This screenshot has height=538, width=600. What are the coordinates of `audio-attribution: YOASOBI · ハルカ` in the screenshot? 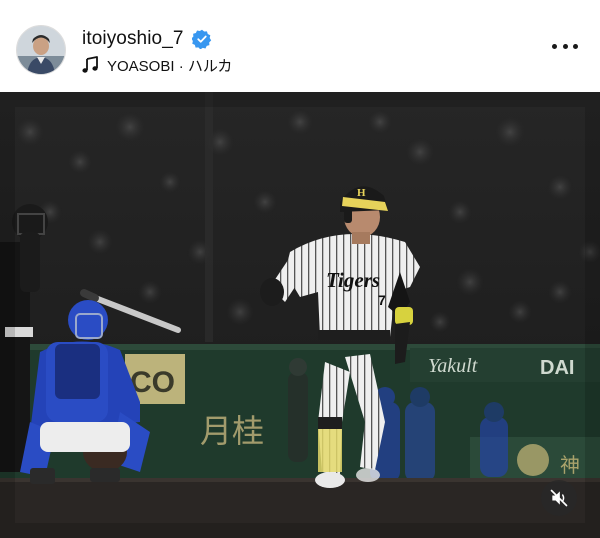 It's located at (157, 65).